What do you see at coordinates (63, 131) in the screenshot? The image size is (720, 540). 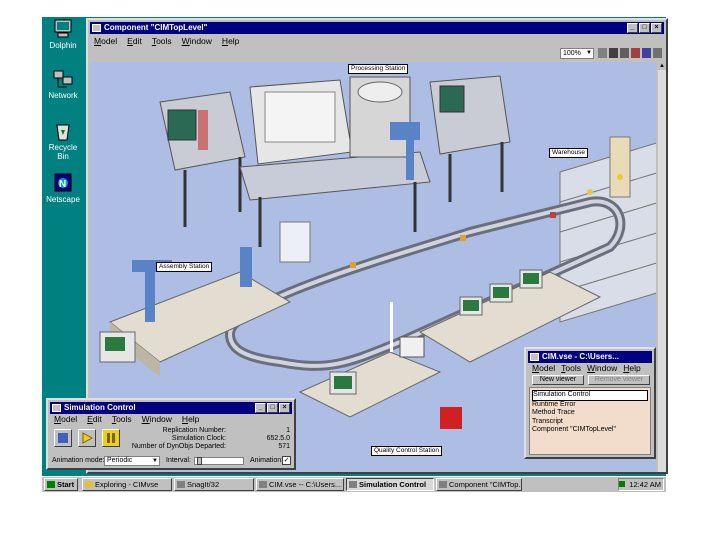 I see `recycle-bin-icon` at bounding box center [63, 131].